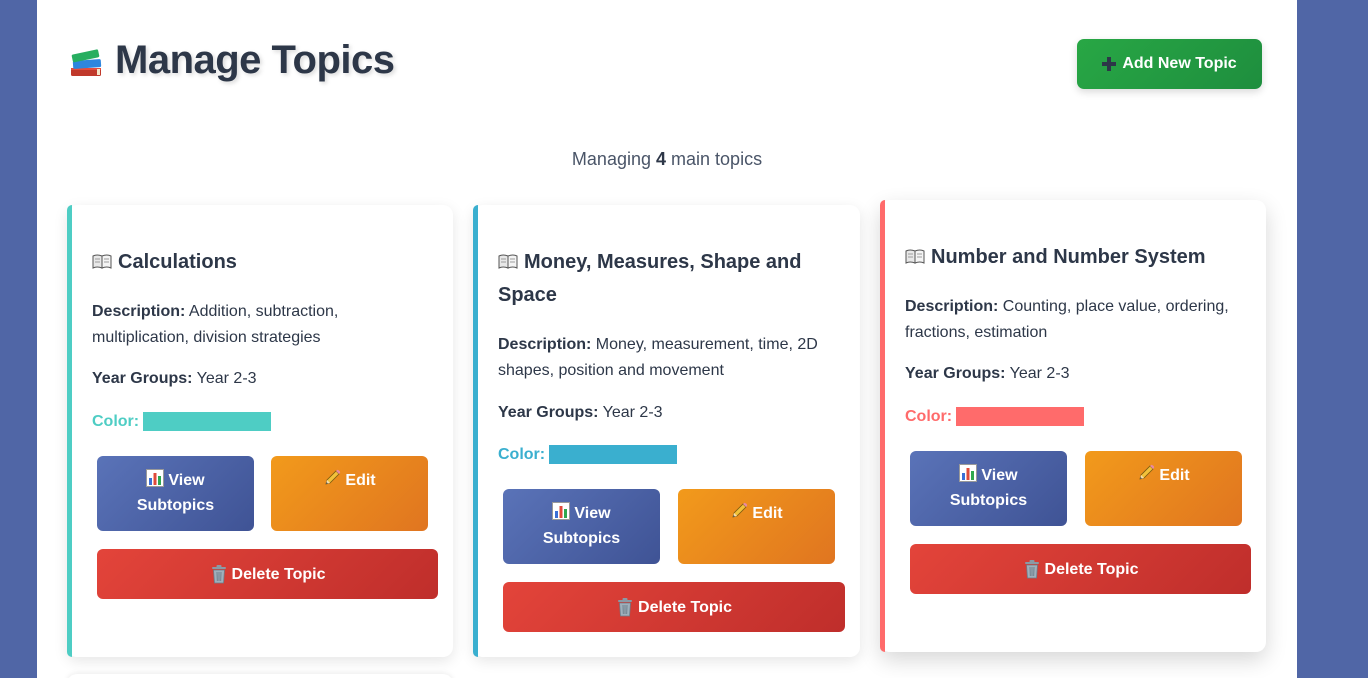 This screenshot has height=678, width=1368. Describe the element at coordinates (264, 262) in the screenshot. I see `topic-title: Calculations` at that location.